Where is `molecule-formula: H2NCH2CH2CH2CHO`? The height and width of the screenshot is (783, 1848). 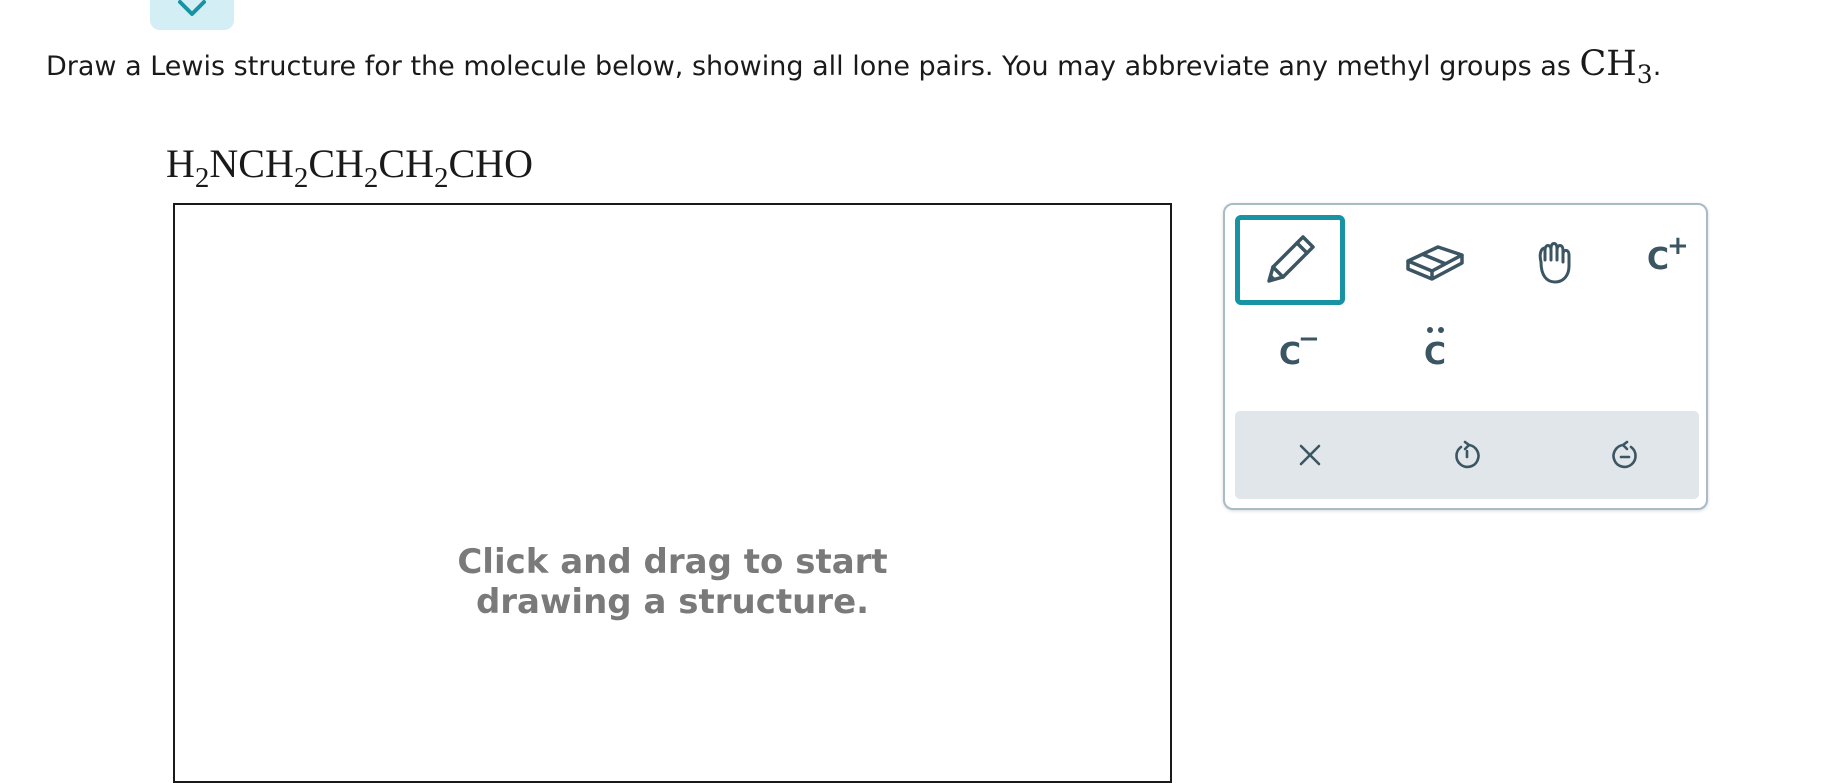
molecule-formula: H2NCH2CH2CH2CHO is located at coordinates (349, 167).